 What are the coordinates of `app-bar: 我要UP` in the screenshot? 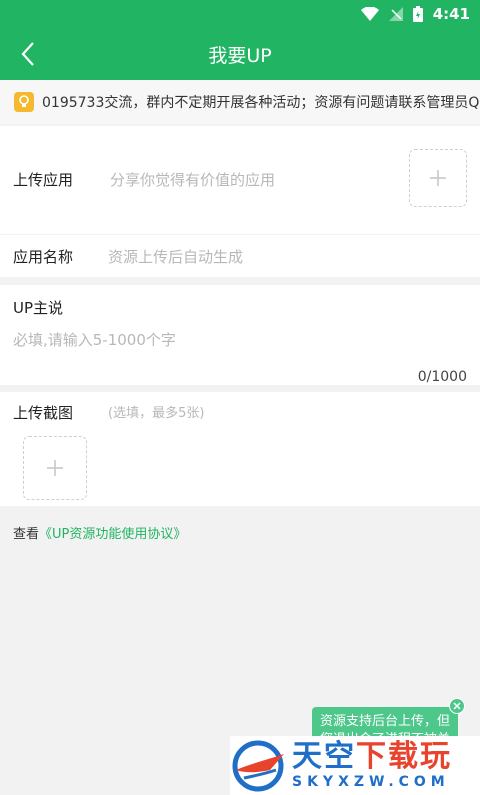 It's located at (240, 54).